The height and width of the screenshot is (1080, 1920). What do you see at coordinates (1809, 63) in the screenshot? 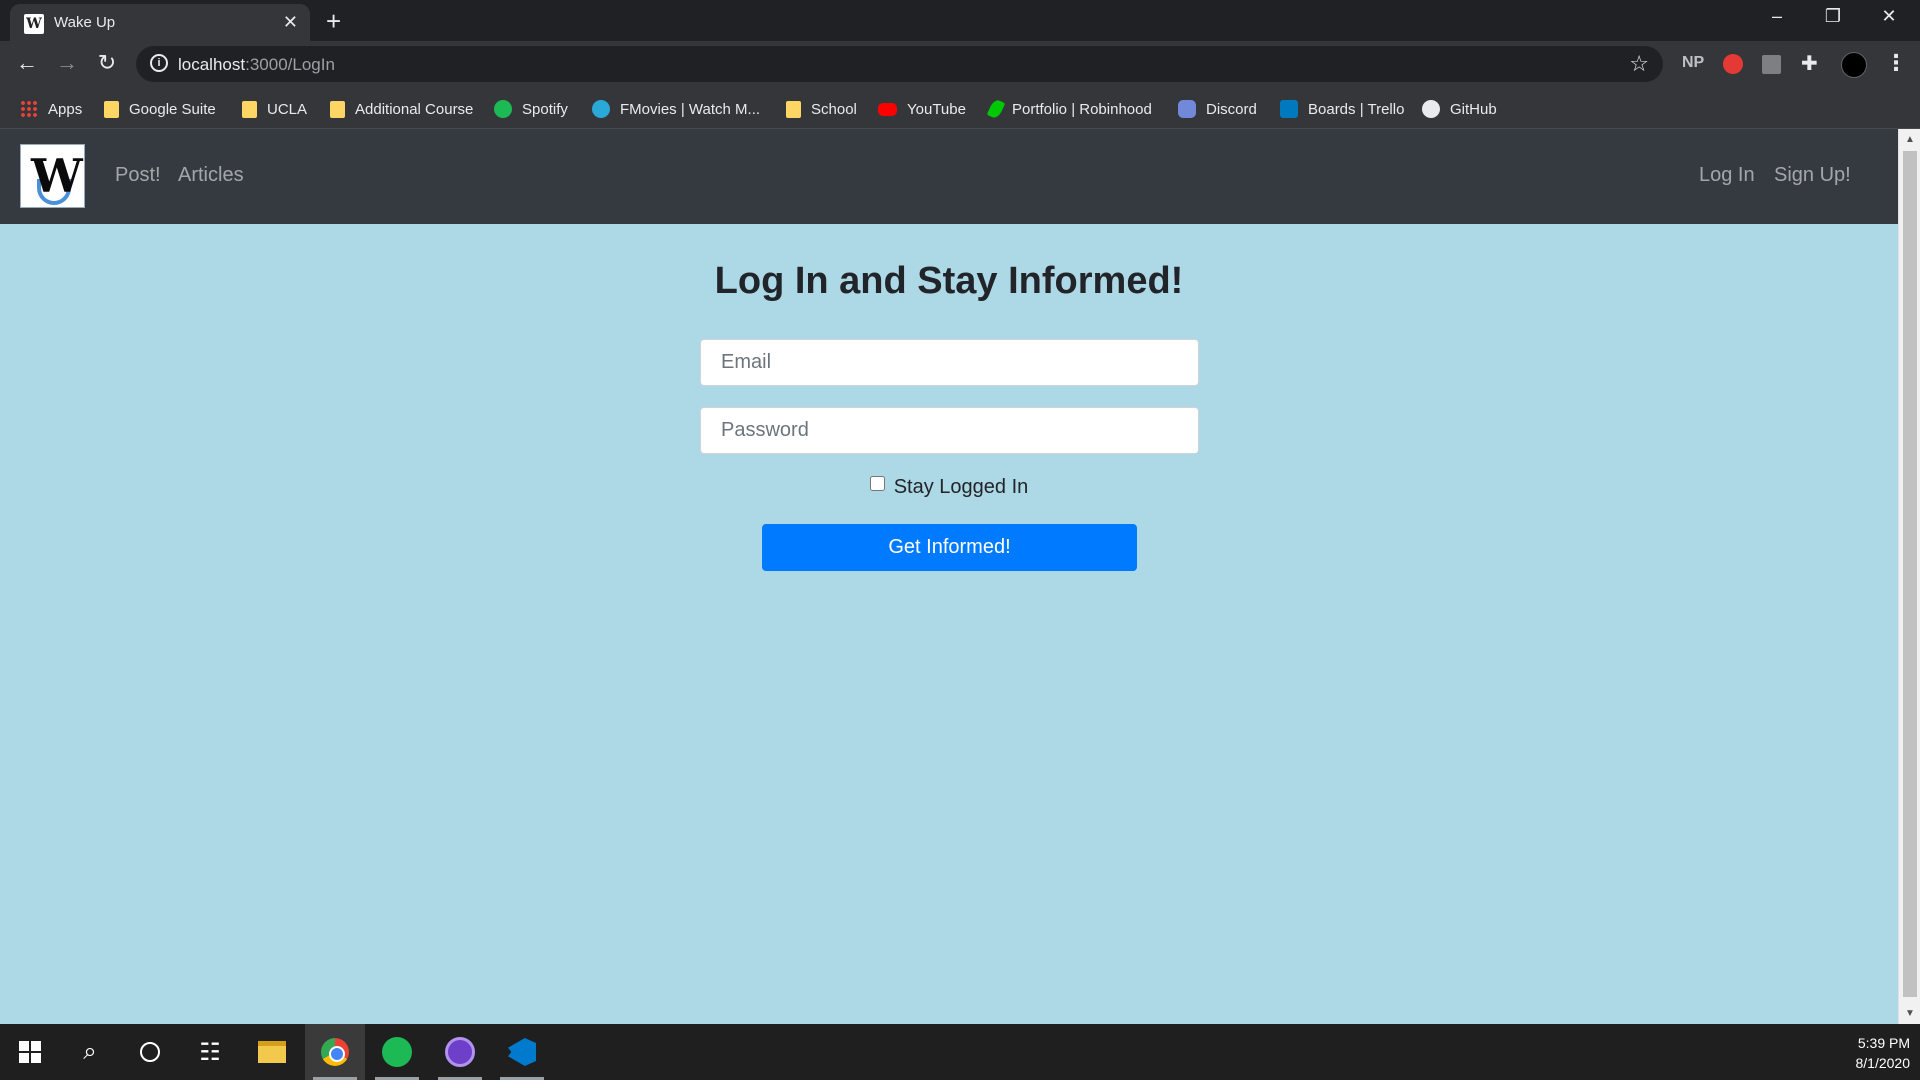
I see `extensions-puzzle-icon: ✚` at bounding box center [1809, 63].